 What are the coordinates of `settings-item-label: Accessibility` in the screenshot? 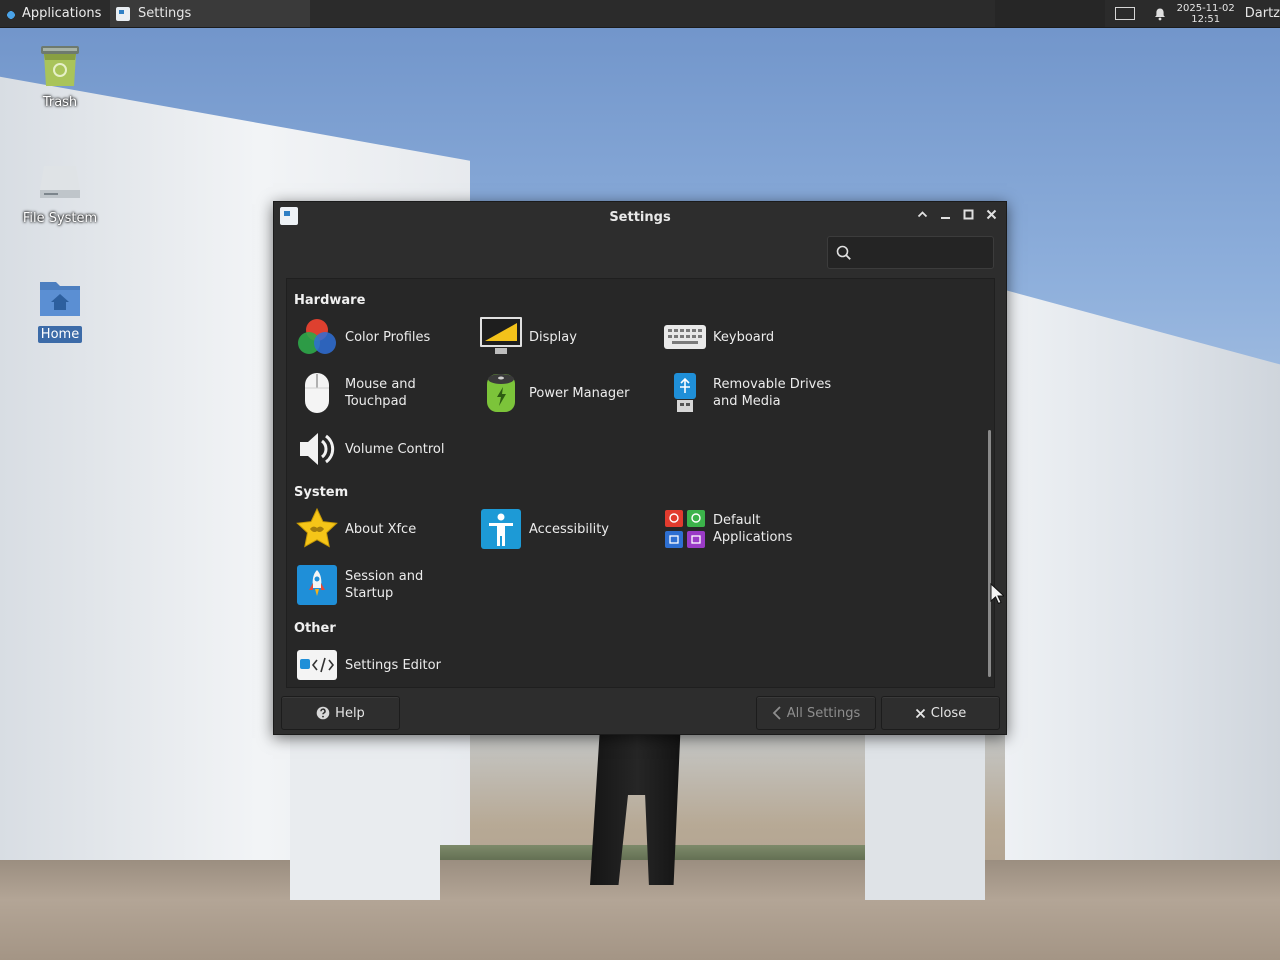 It's located at (569, 529).